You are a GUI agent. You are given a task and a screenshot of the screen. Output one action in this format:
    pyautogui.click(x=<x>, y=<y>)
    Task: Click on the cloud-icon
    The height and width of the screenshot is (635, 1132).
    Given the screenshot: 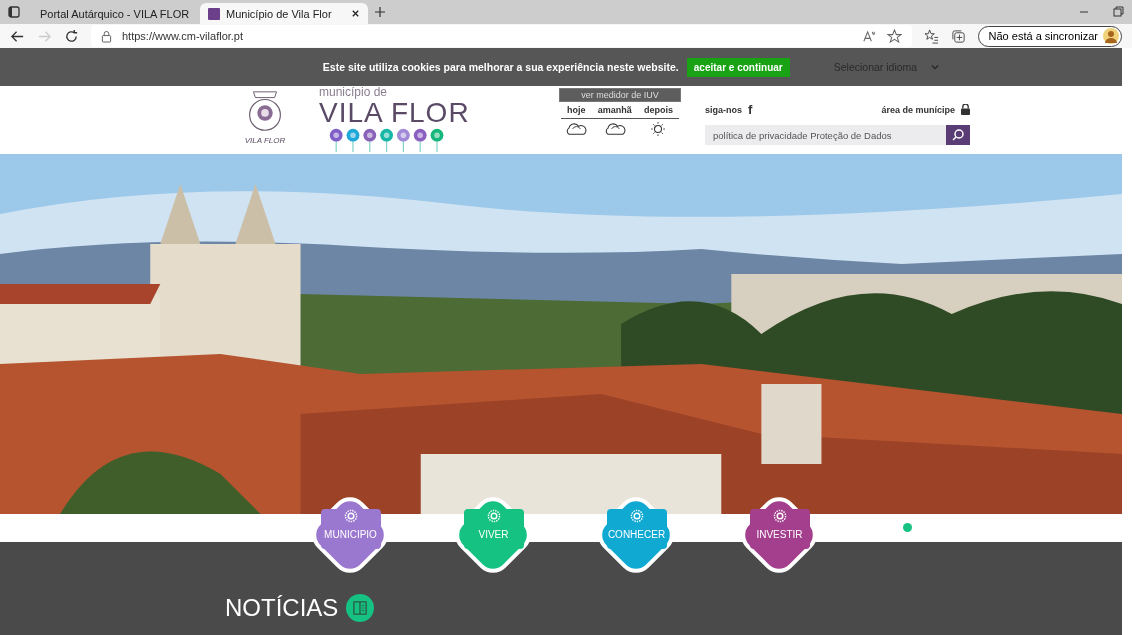 What is the action you would take?
    pyautogui.click(x=576, y=129)
    